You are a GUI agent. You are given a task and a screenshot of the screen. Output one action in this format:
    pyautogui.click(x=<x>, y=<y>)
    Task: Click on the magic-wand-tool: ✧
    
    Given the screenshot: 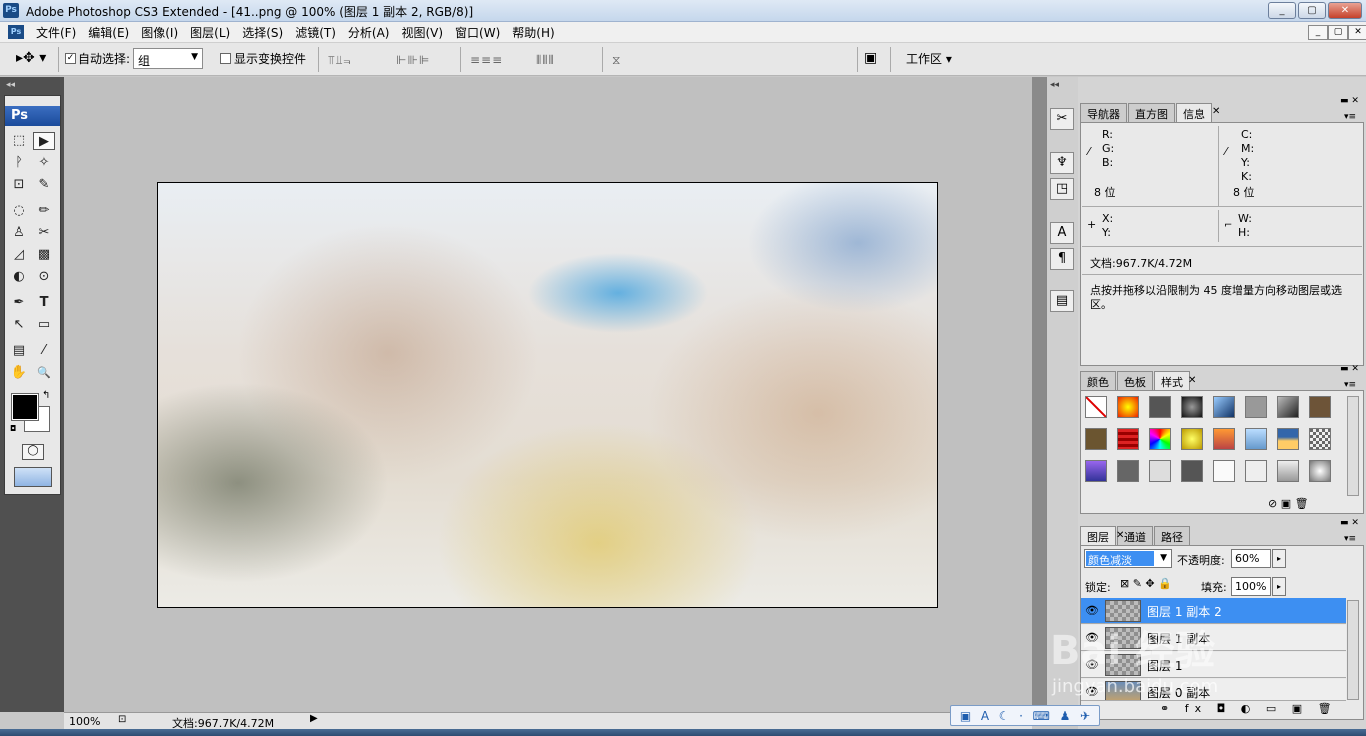 What is the action you would take?
    pyautogui.click(x=44, y=163)
    